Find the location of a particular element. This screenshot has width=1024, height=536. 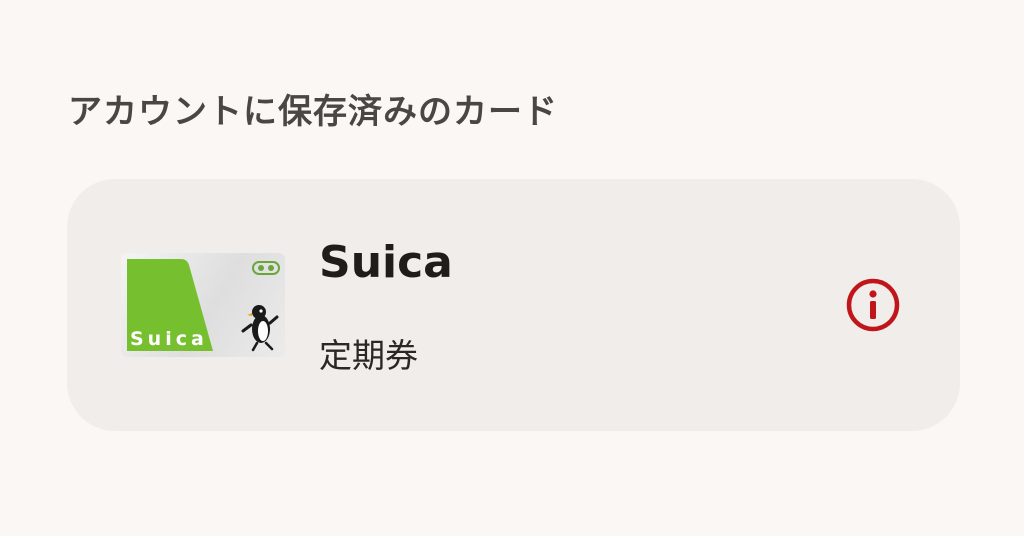

info-button is located at coordinates (873, 305).